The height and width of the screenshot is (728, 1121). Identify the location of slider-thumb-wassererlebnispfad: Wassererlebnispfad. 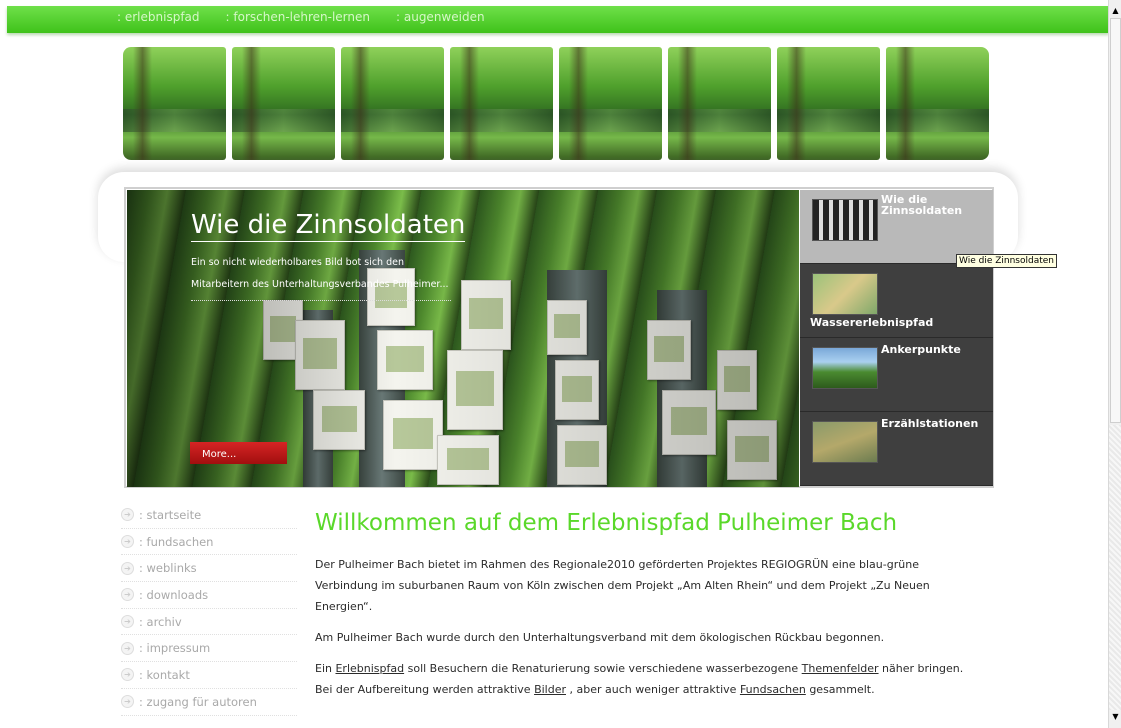
(896, 301).